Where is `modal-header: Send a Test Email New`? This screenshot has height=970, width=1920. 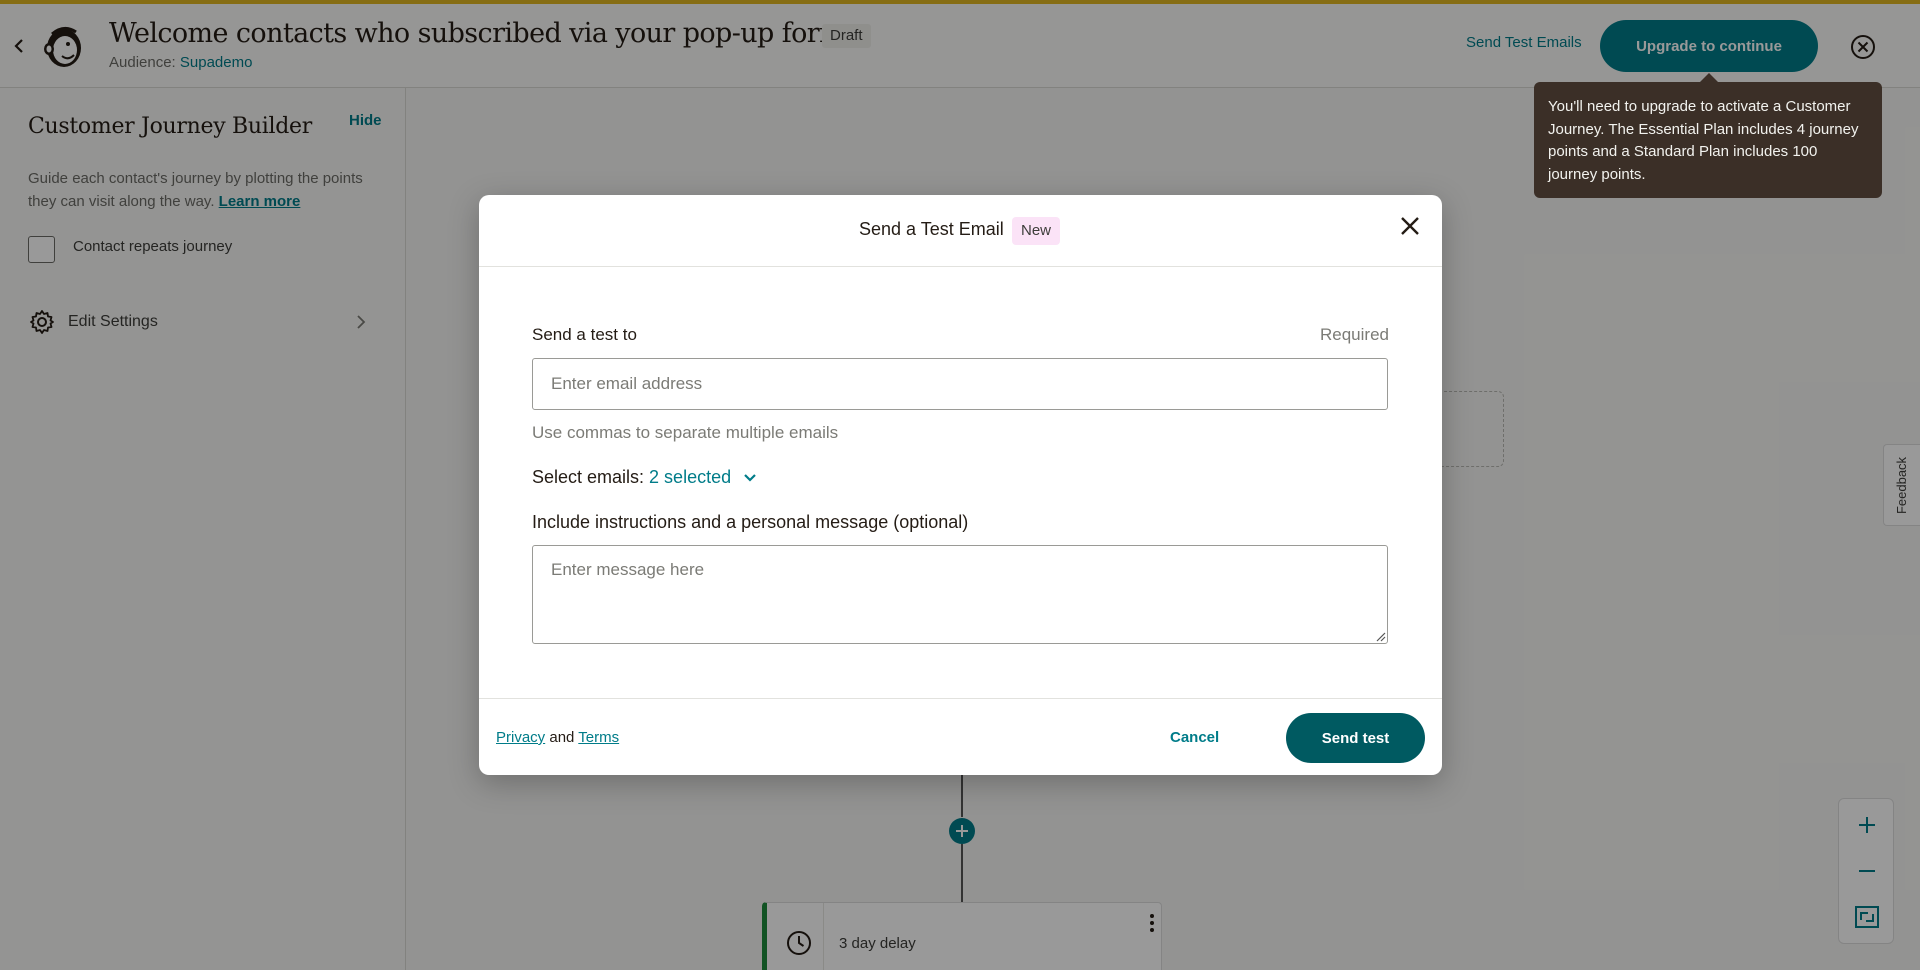 modal-header: Send a Test Email New is located at coordinates (960, 231).